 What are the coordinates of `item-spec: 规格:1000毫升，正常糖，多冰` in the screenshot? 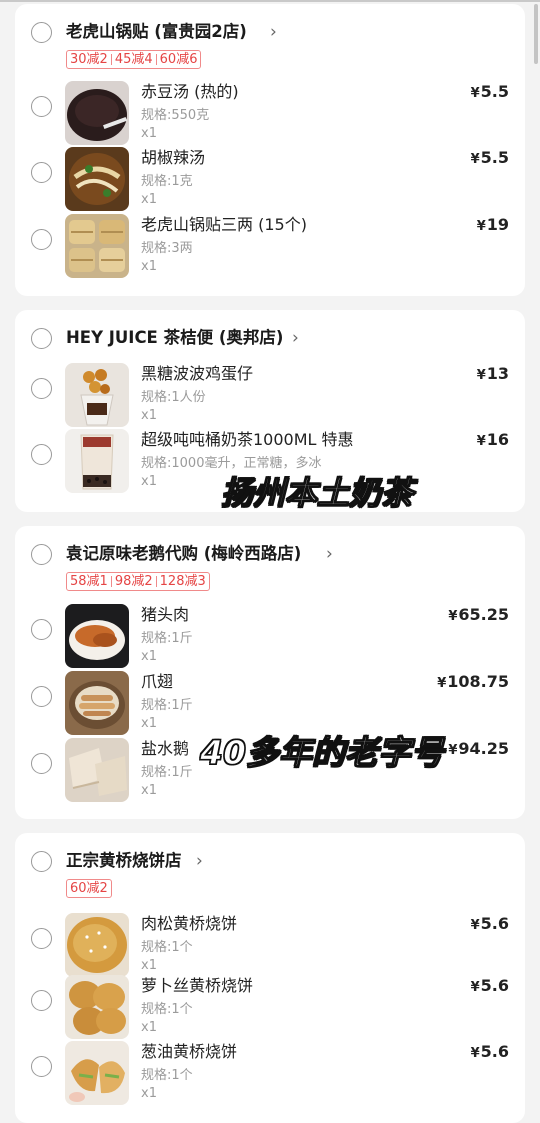 It's located at (231, 463).